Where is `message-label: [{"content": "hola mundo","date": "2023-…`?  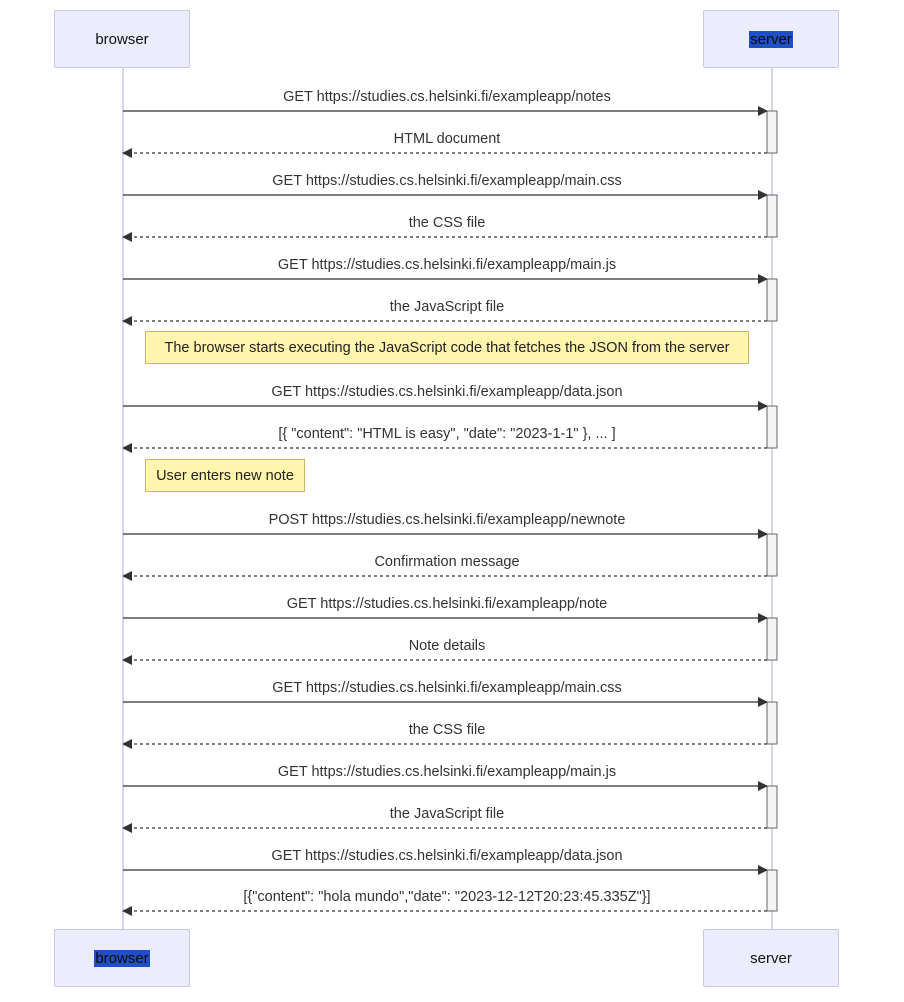 message-label: [{"content": "hola mundo","date": "2023-… is located at coordinates (446, 897).